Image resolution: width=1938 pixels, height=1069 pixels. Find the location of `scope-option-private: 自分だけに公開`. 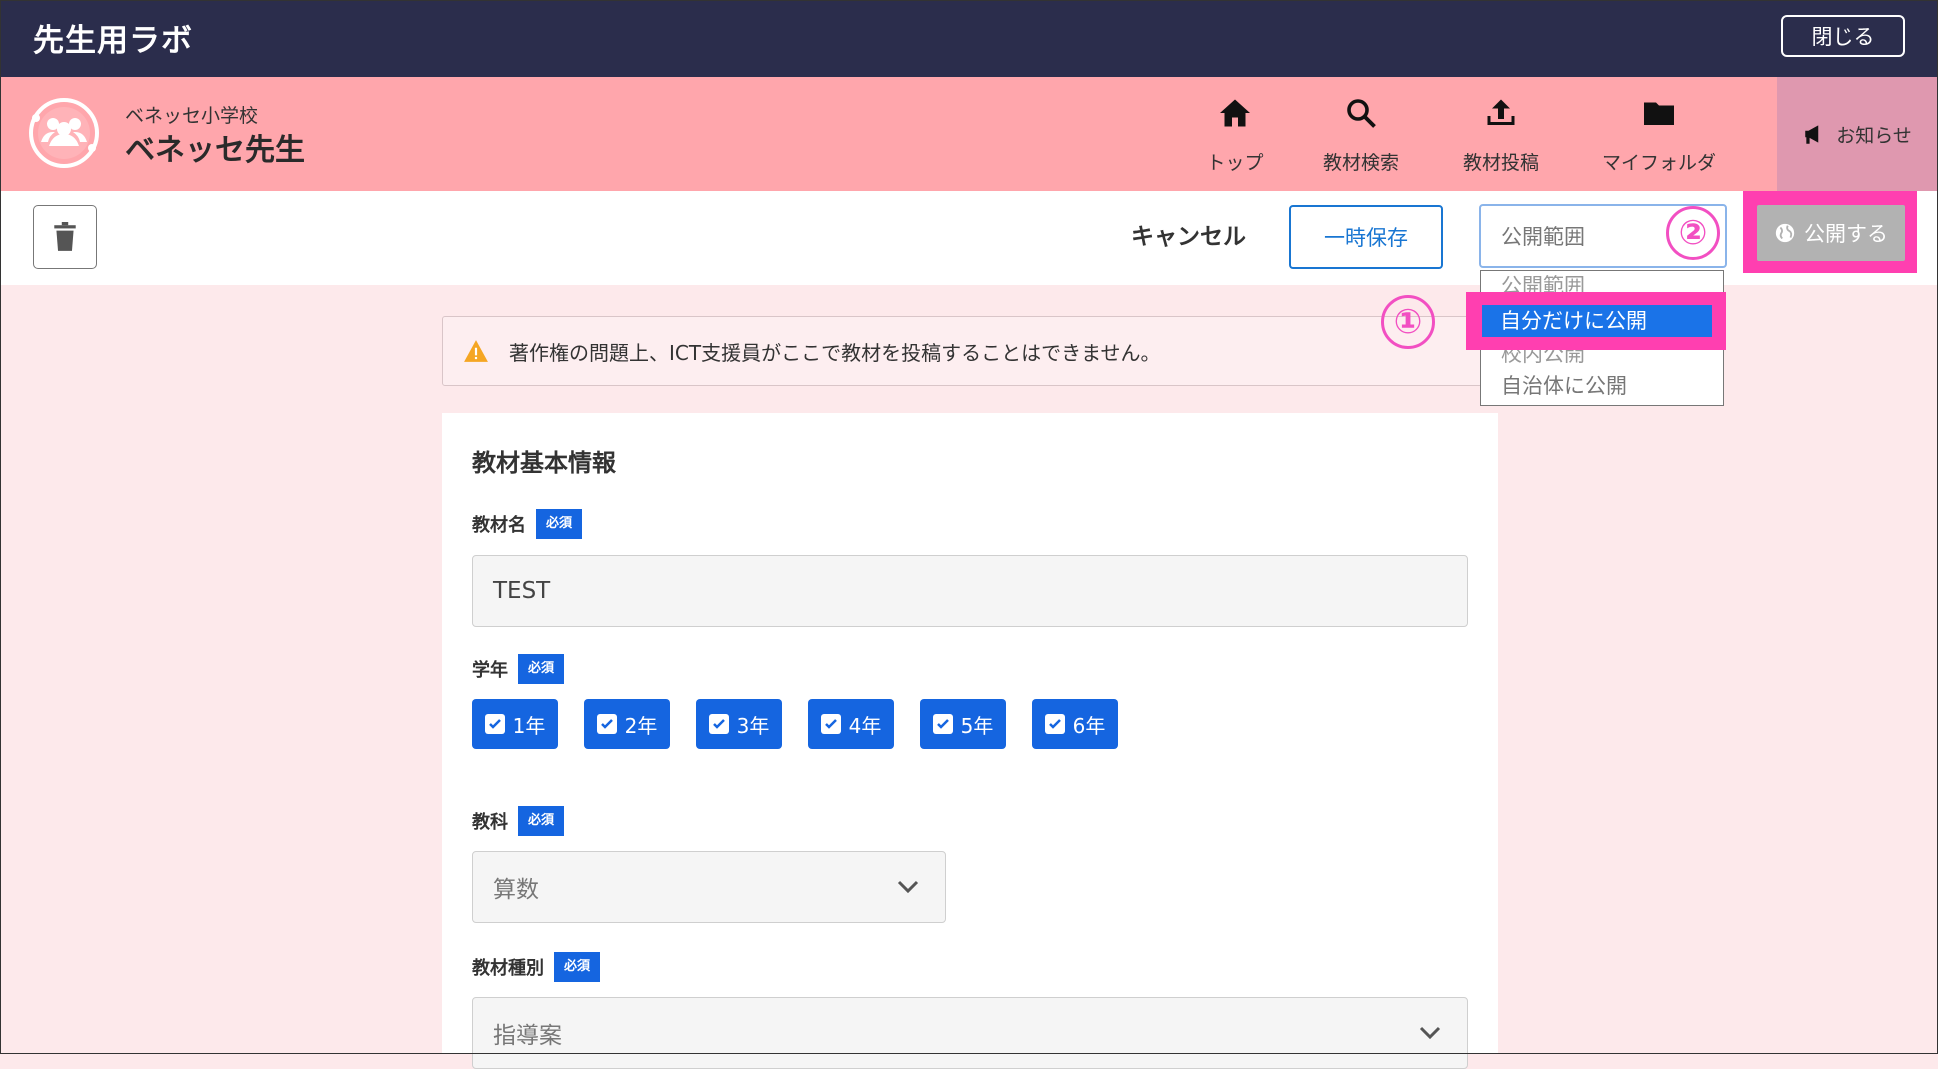

scope-option-private: 自分だけに公開 is located at coordinates (1597, 321).